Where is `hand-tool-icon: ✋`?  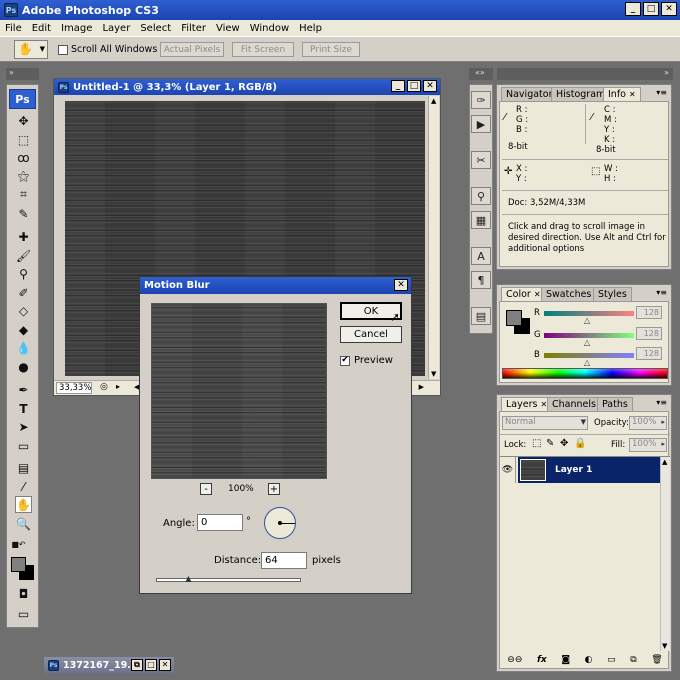
hand-tool-icon: ✋ is located at coordinates (23, 504).